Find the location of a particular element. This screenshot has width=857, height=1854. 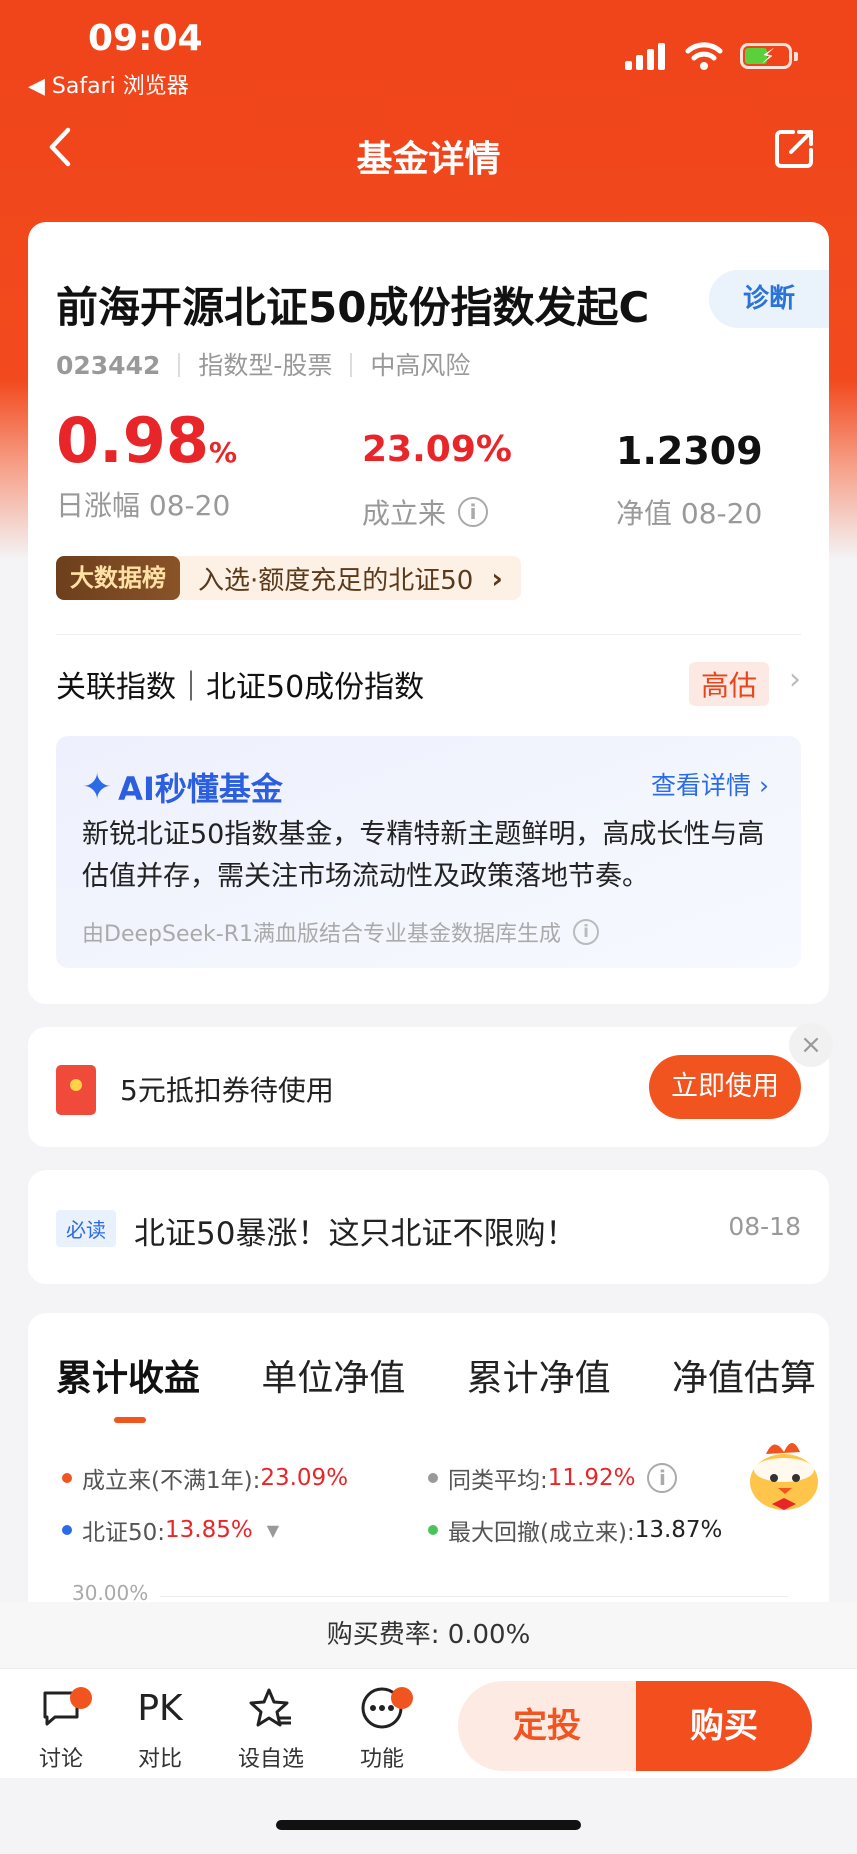

legend-drawdown-label: 最大回撤(成立来): is located at coordinates (541, 1533).